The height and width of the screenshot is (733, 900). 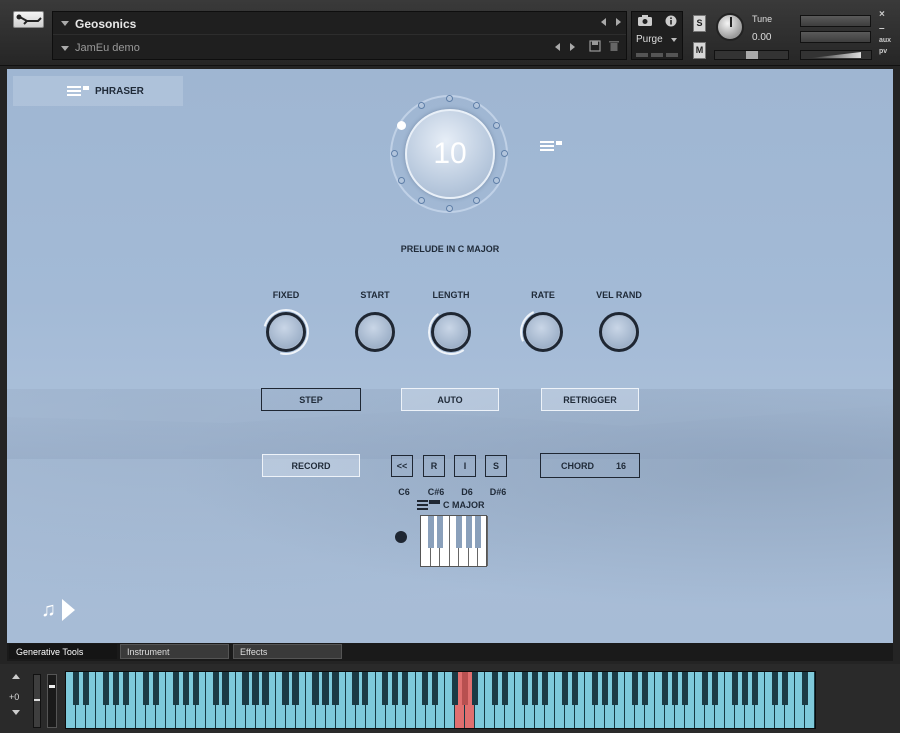 I want to click on tab-effects: Effects, so click(x=287, y=651).